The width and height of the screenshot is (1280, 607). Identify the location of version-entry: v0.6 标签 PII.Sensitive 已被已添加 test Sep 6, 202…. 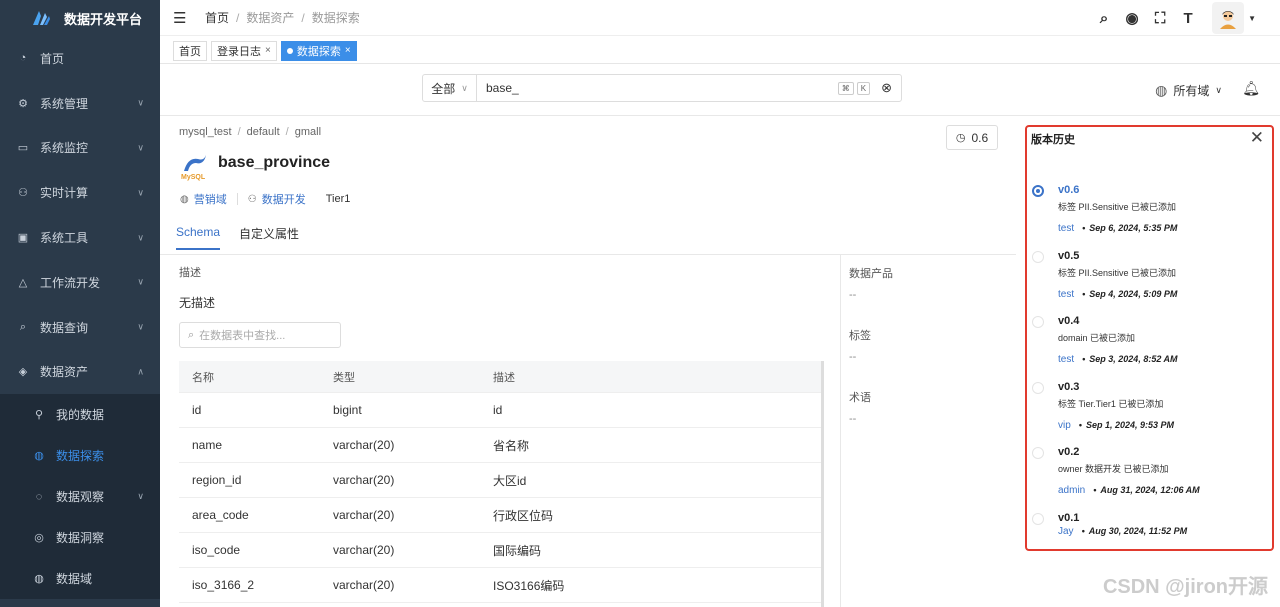
(1149, 215).